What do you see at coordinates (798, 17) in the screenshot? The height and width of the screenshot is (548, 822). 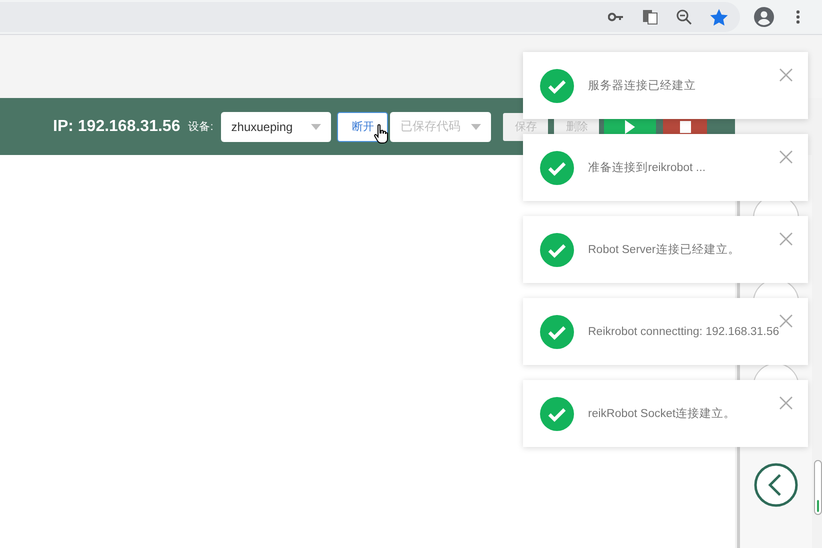 I see `menu-icon` at bounding box center [798, 17].